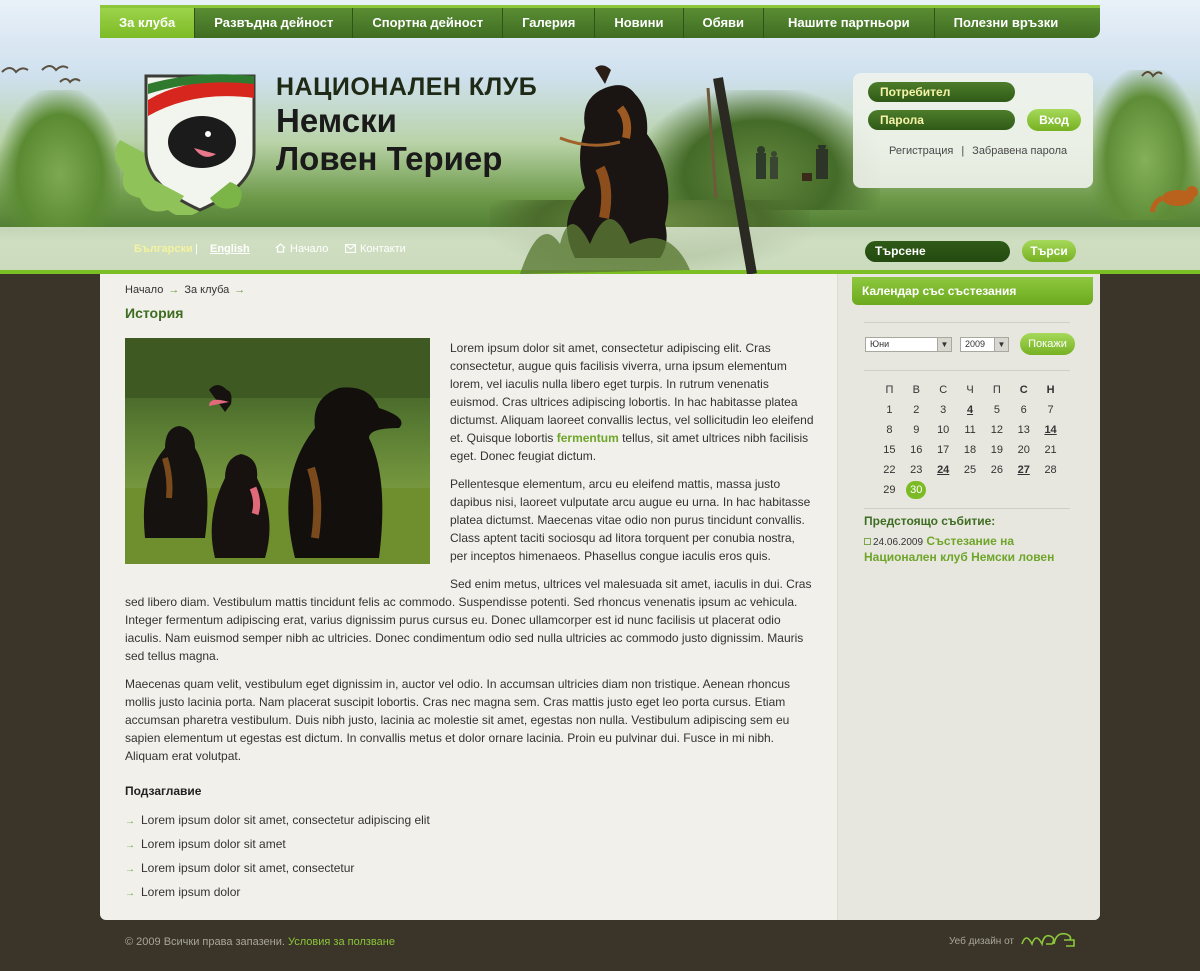 The width and height of the screenshot is (1200, 971). I want to click on list-item-text: Lorem ipsum dolor sit amet, consectetur, so click(248, 868).